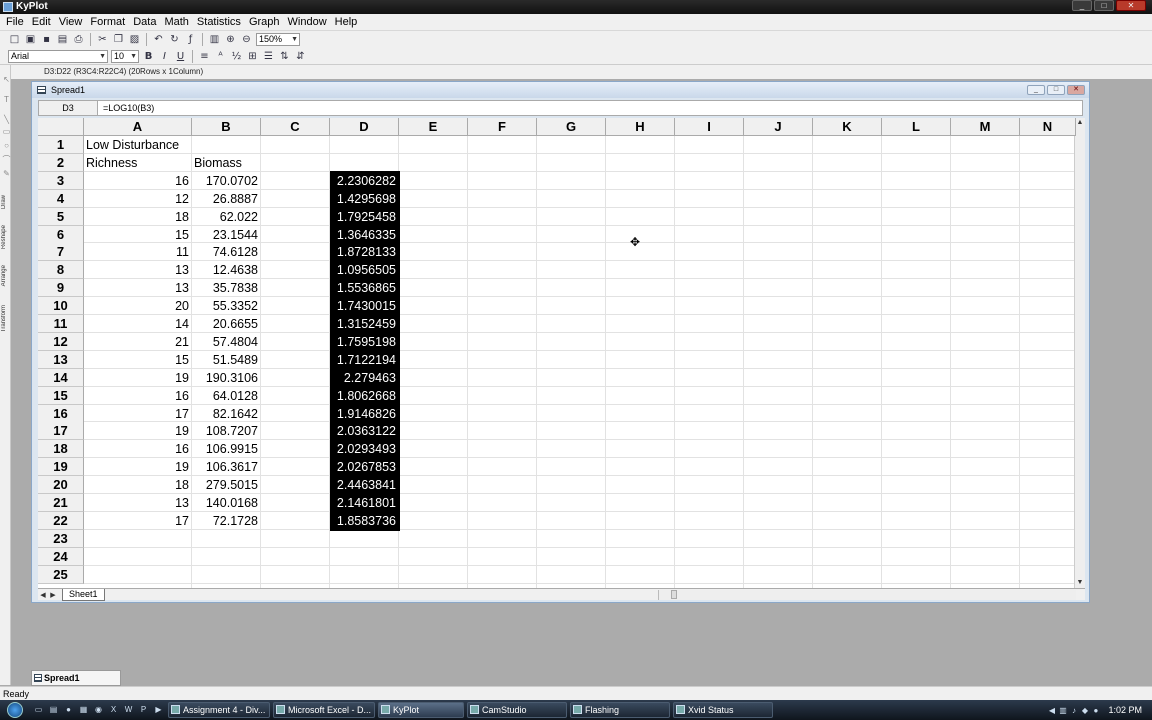 This screenshot has width=1152, height=720. What do you see at coordinates (61, 574) in the screenshot?
I see `row-header-25: 25` at bounding box center [61, 574].